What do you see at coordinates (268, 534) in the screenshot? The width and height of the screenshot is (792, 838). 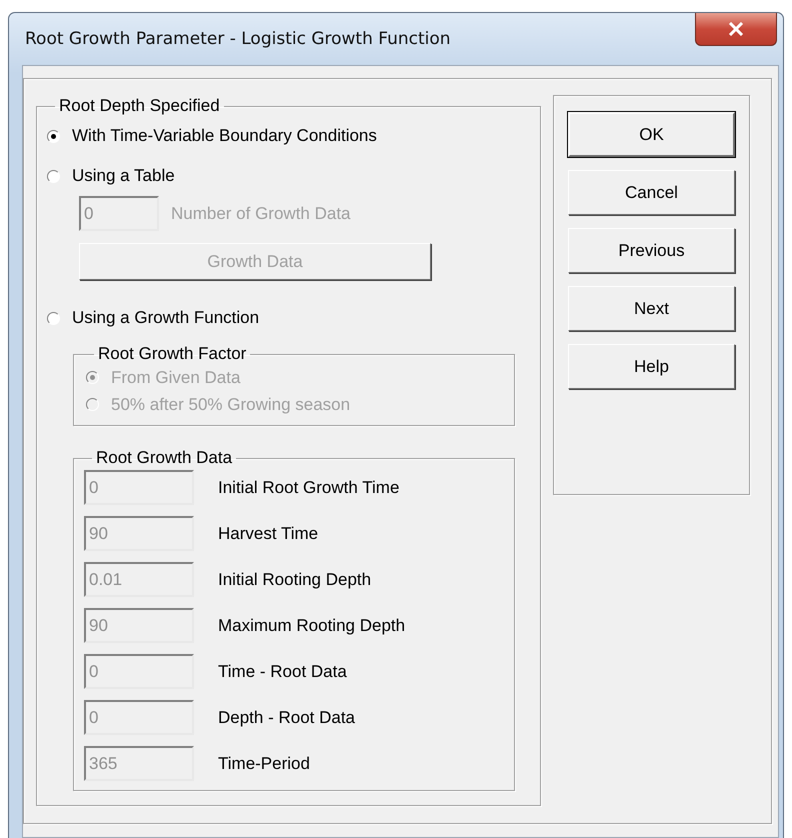 I see `field-label: Harvest Time` at bounding box center [268, 534].